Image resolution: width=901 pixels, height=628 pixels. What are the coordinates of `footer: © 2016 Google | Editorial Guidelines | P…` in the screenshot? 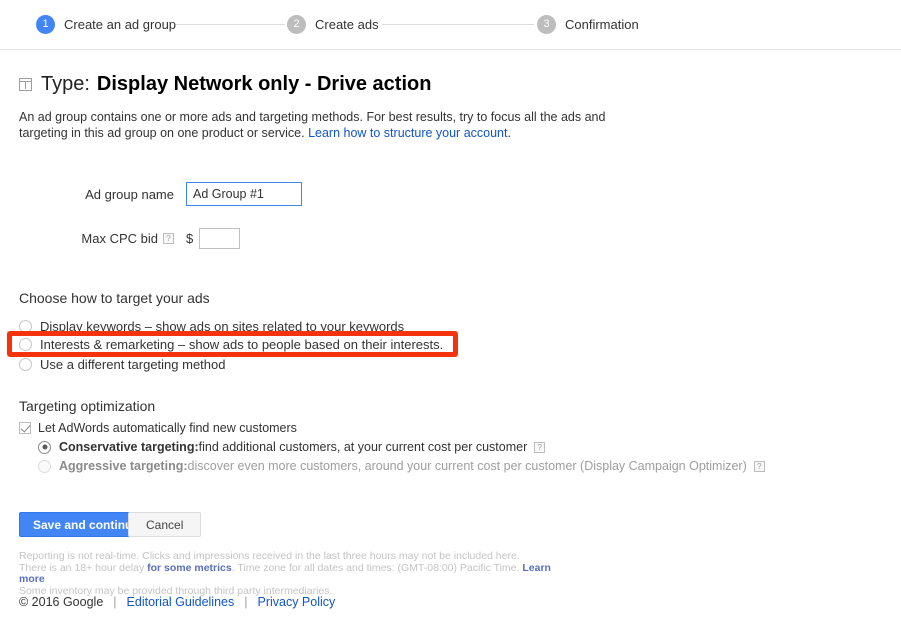 It's located at (177, 602).